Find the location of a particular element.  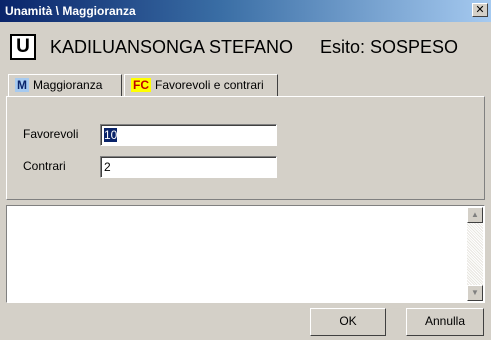

tab-label: Favorevoli e contrari is located at coordinates (209, 85).